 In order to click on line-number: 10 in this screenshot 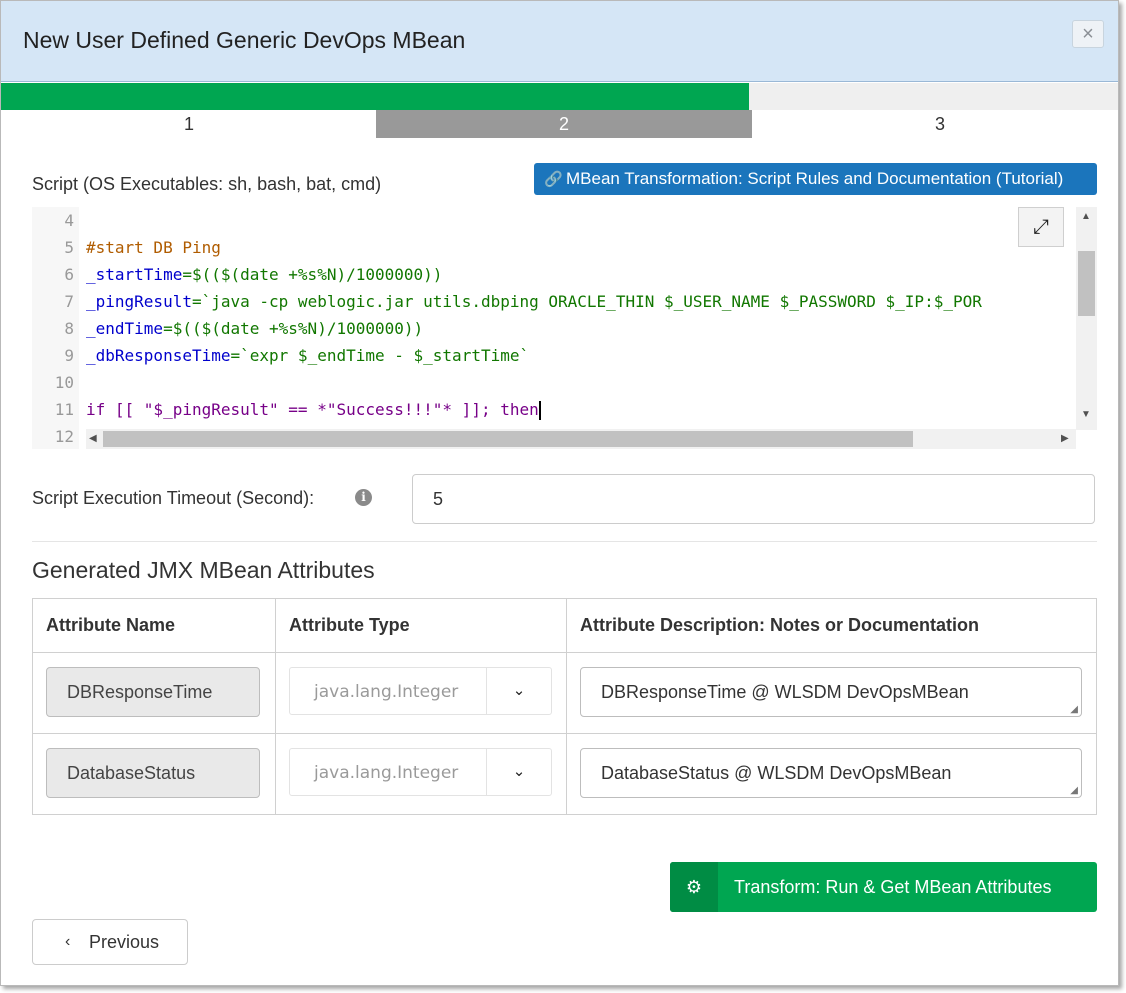, I will do `click(64, 382)`.